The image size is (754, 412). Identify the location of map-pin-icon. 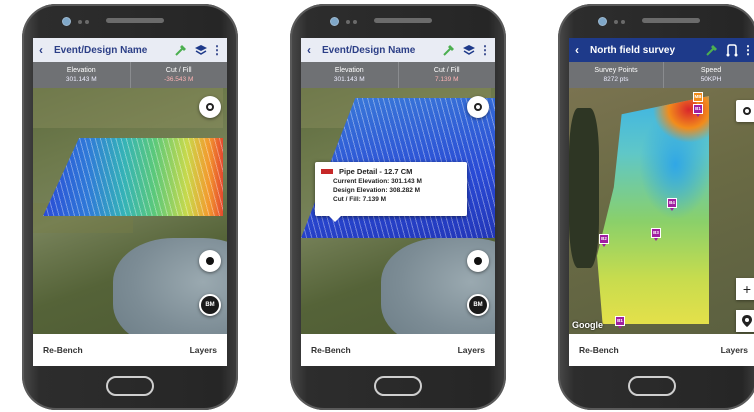
(747, 321).